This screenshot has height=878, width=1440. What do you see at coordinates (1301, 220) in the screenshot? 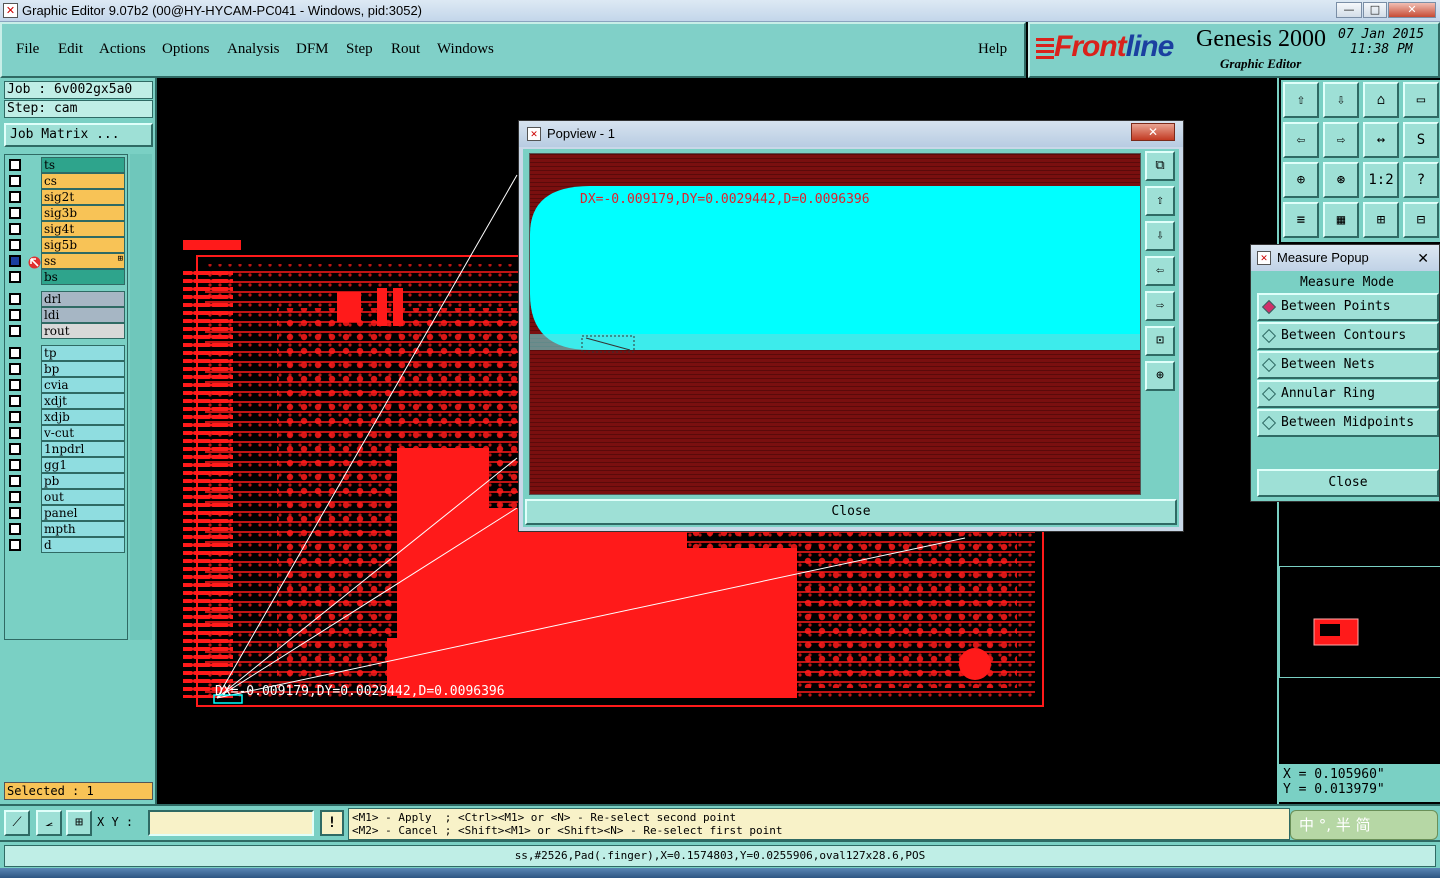
I see `tool-options-icon: ≡` at bounding box center [1301, 220].